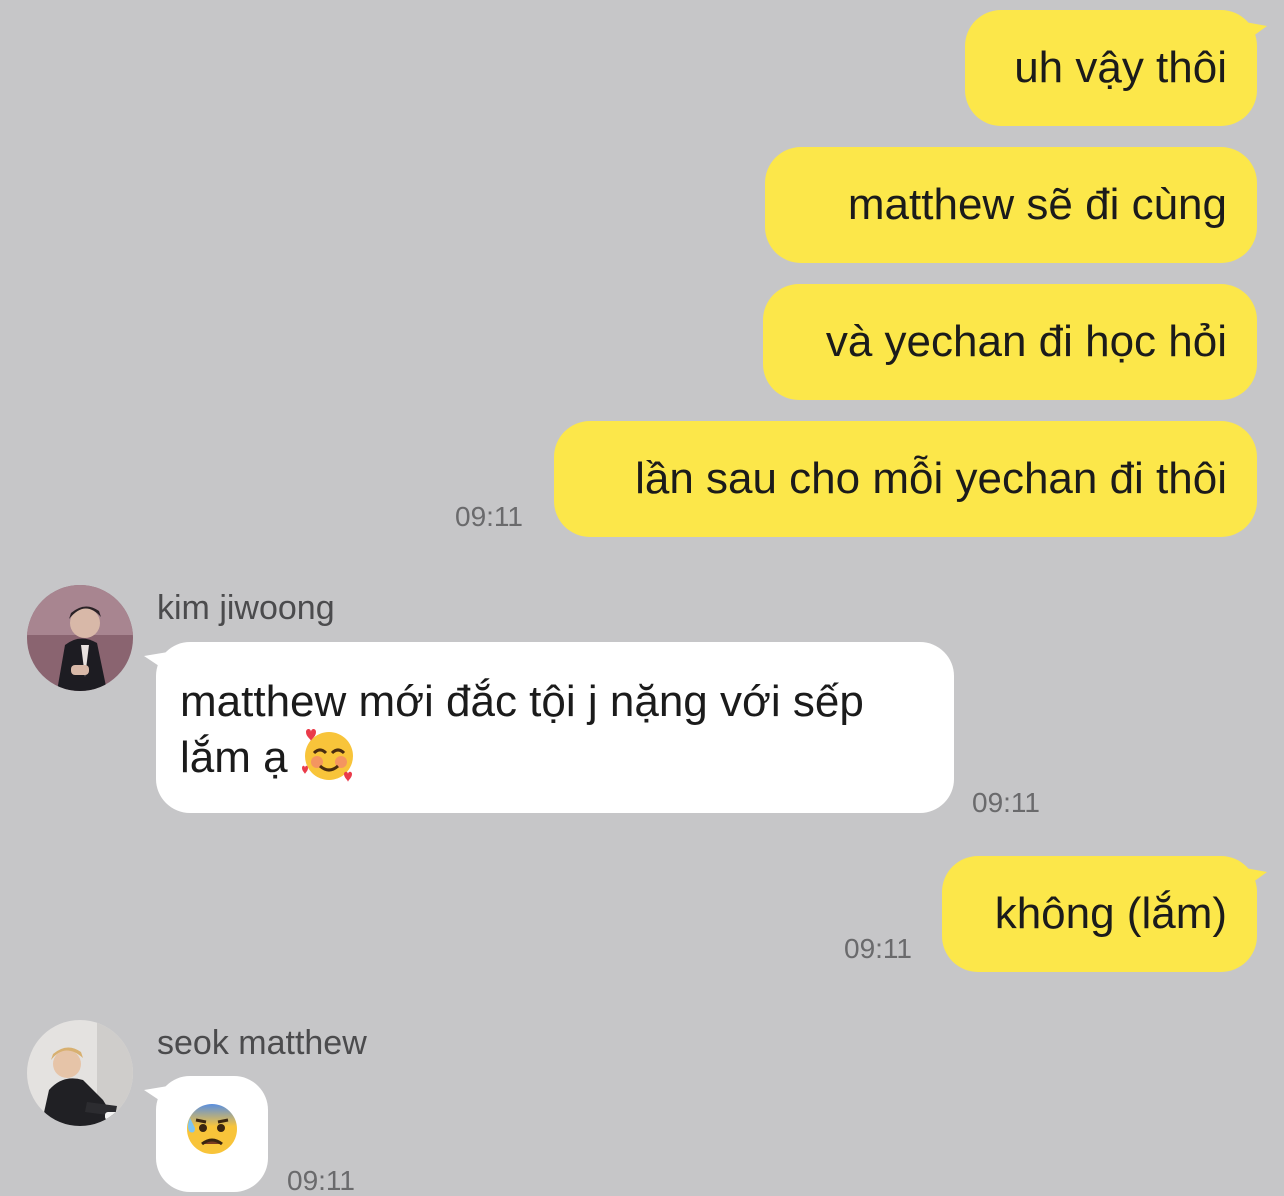 The width and height of the screenshot is (1284, 1196). I want to click on incoming-message: matthew mới đắc tội j nặng với sếp lắm ạ, so click(549, 727).